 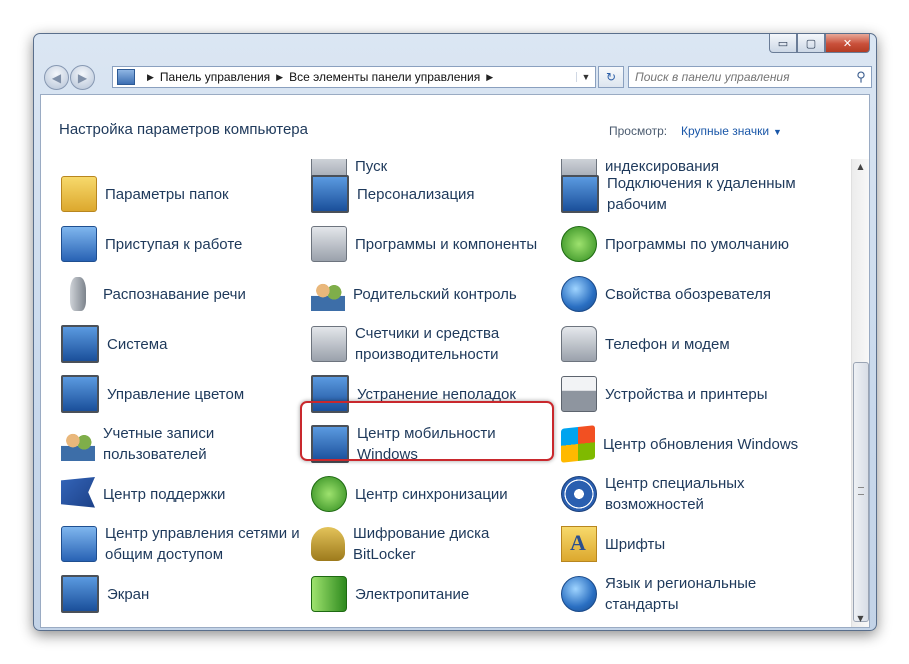 What do you see at coordinates (783, 43) in the screenshot?
I see `minimize-button: ▭` at bounding box center [783, 43].